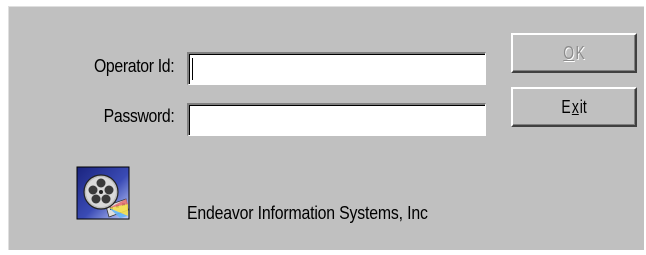 Image resolution: width=646 pixels, height=255 pixels. What do you see at coordinates (138, 116) in the screenshot?
I see `password-label: Password:` at bounding box center [138, 116].